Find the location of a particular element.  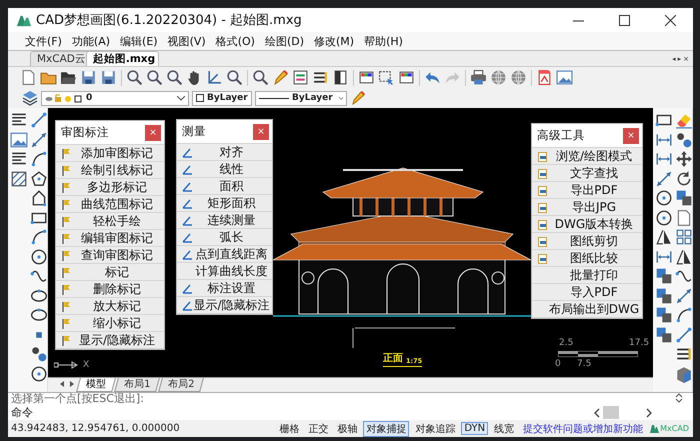

panel-item: 添加审图标记 is located at coordinates (110, 152).